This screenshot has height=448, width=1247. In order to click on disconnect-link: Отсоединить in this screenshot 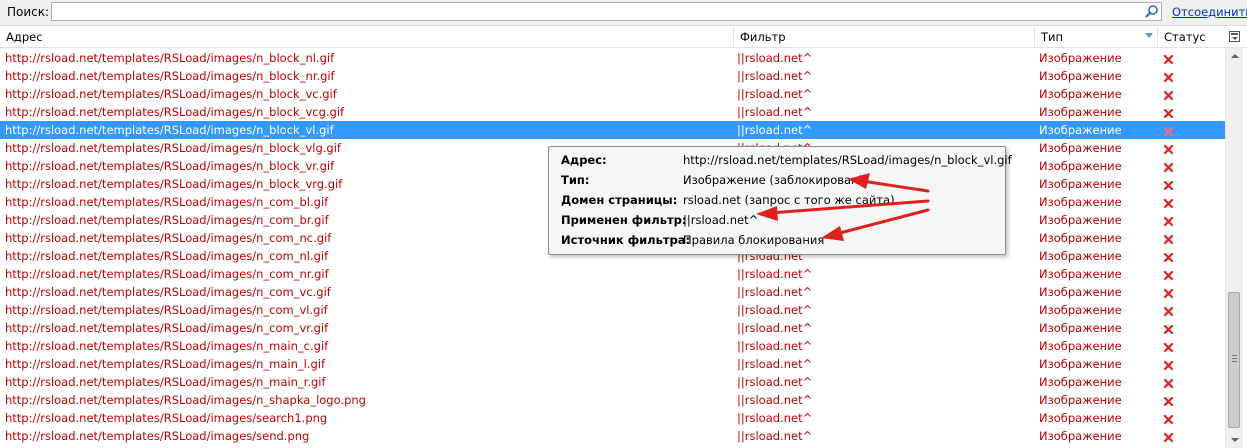, I will do `click(1209, 12)`.